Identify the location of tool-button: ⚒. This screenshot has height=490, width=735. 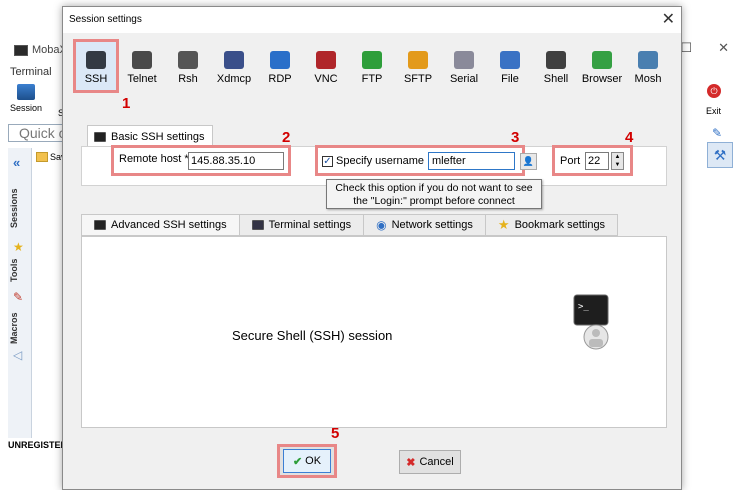
(720, 155).